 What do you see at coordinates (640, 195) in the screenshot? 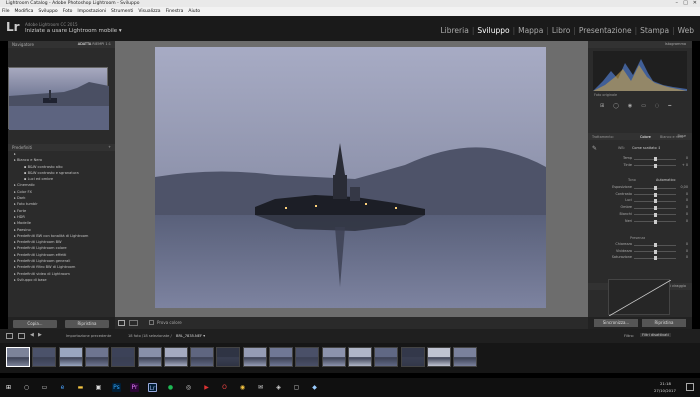
I see `slider-contrasto: Contrasto 0` at bounding box center [640, 195].